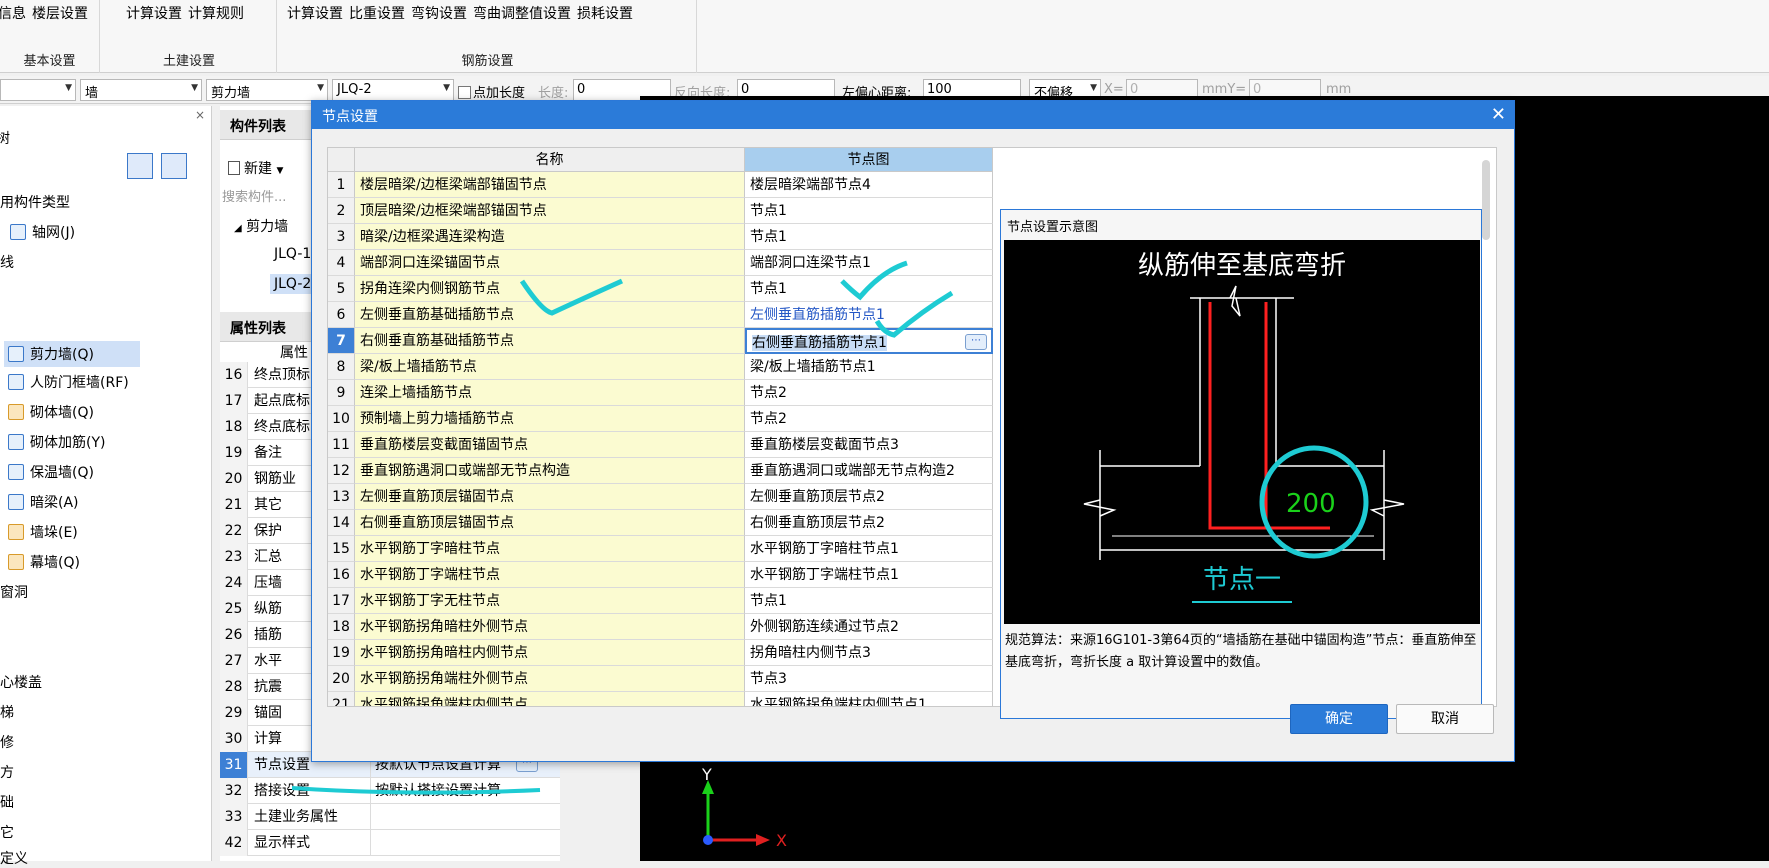 The width and height of the screenshot is (1769, 868). I want to click on grid-row: 10 预制墙上剪力墙插筋节点 节点2, so click(660, 419).